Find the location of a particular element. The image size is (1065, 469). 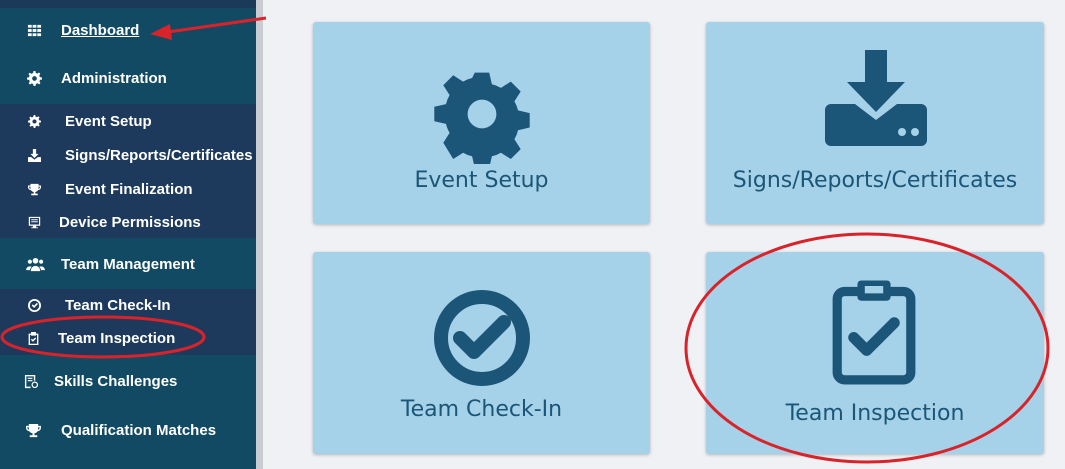

tile-label: Event Setup is located at coordinates (481, 180).